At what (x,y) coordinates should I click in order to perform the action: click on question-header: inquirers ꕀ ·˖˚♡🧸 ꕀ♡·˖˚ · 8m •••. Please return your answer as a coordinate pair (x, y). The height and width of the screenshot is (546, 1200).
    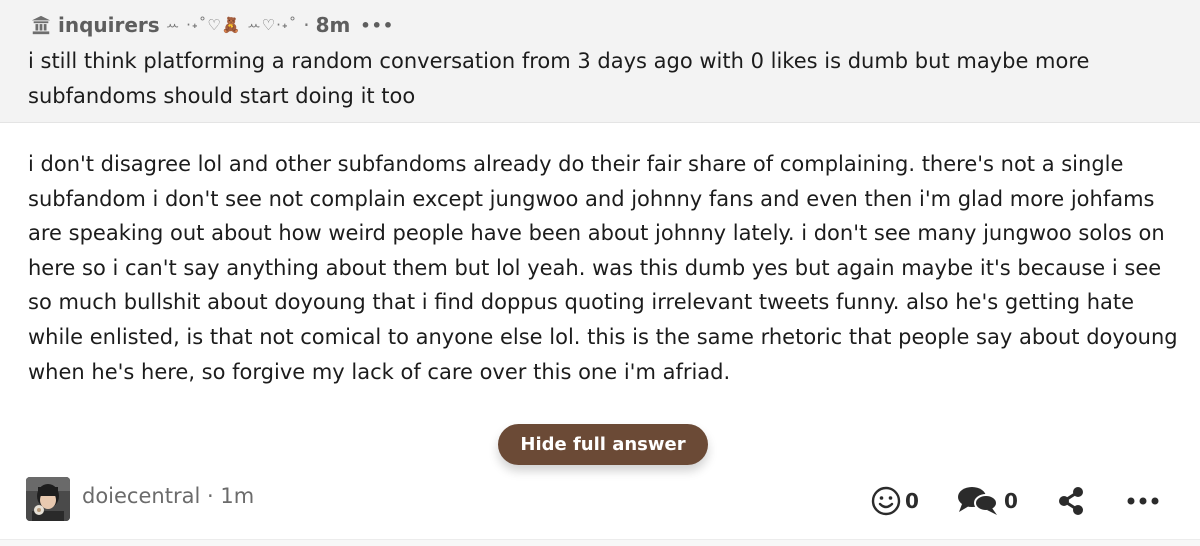
    Looking at the image, I should click on (212, 25).